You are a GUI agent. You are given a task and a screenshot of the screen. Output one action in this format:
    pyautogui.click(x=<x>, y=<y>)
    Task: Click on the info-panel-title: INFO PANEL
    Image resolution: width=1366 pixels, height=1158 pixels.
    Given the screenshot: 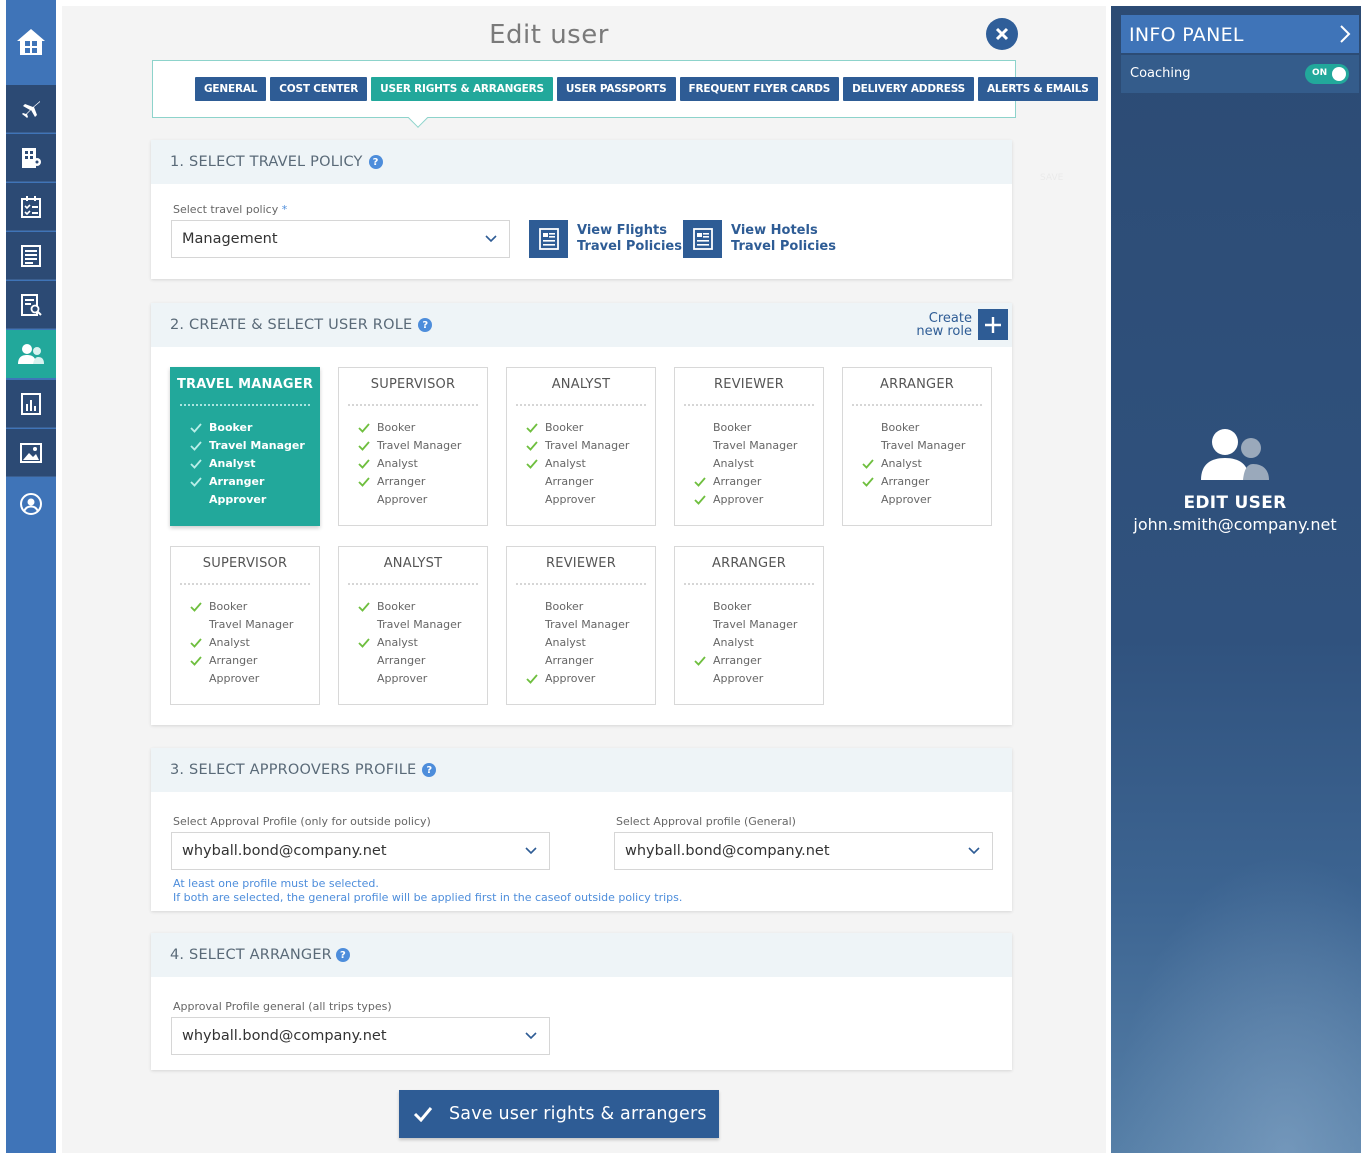 What is the action you would take?
    pyautogui.click(x=1186, y=35)
    